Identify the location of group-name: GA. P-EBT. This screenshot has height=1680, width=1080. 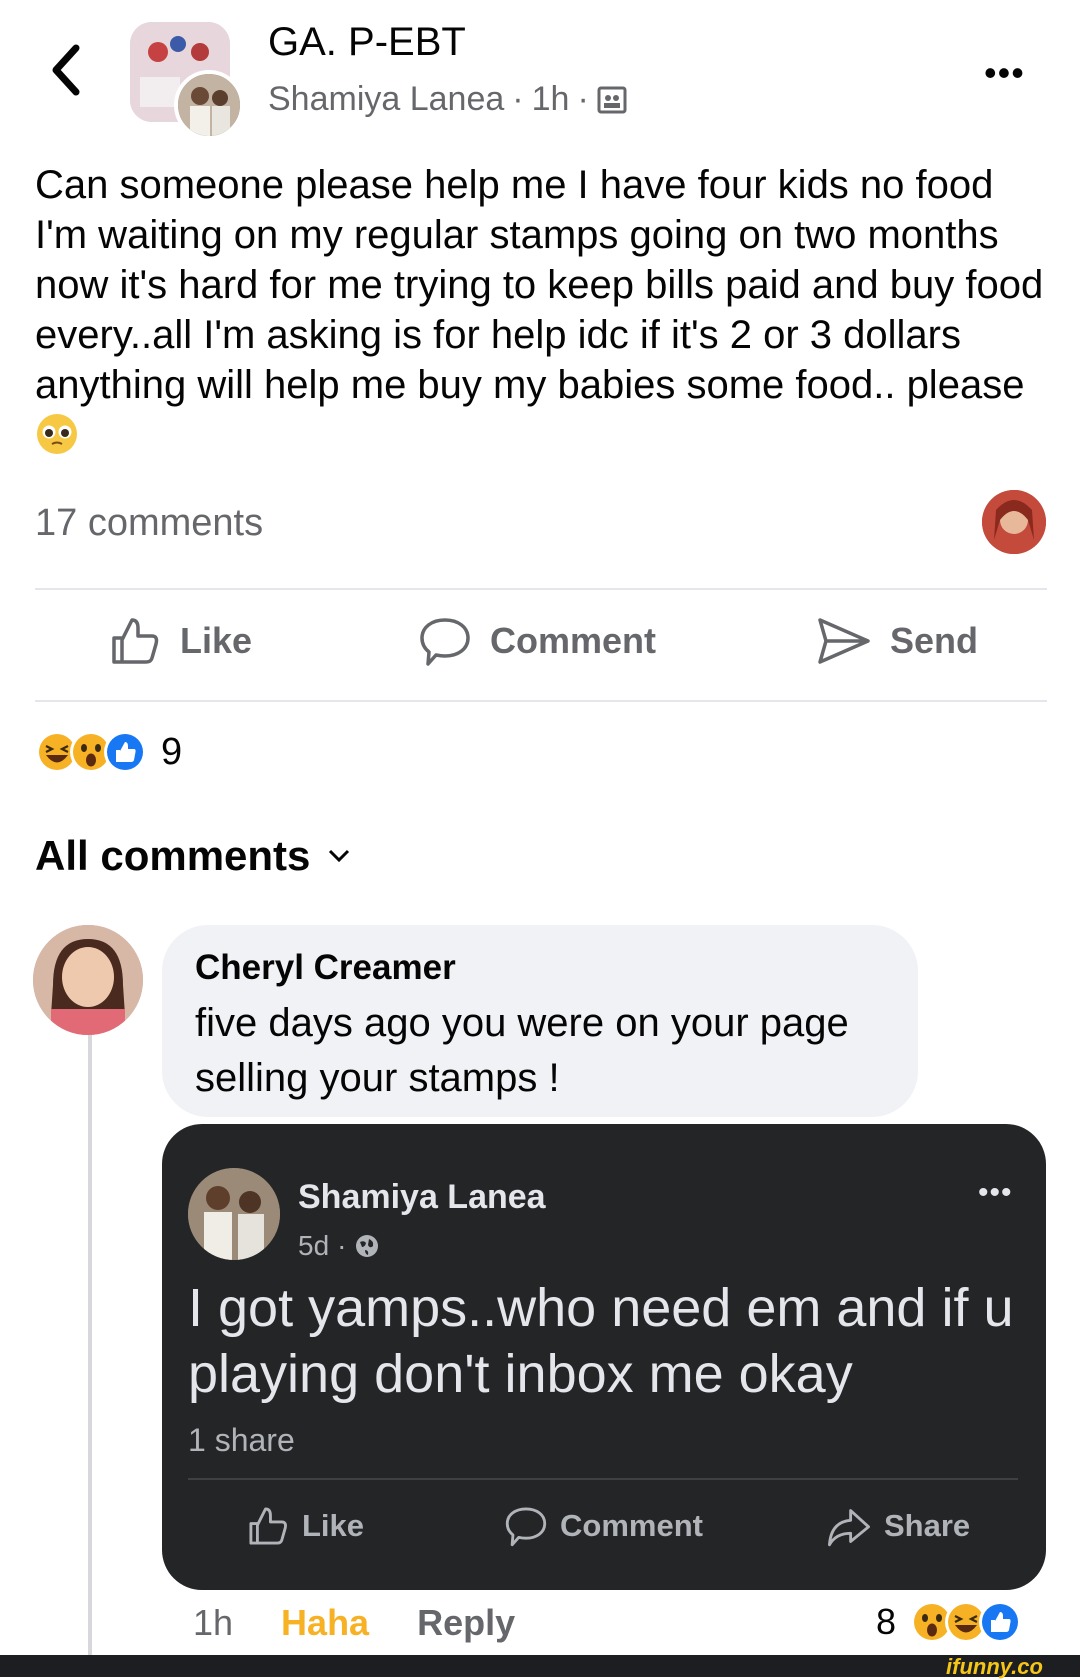
(367, 42).